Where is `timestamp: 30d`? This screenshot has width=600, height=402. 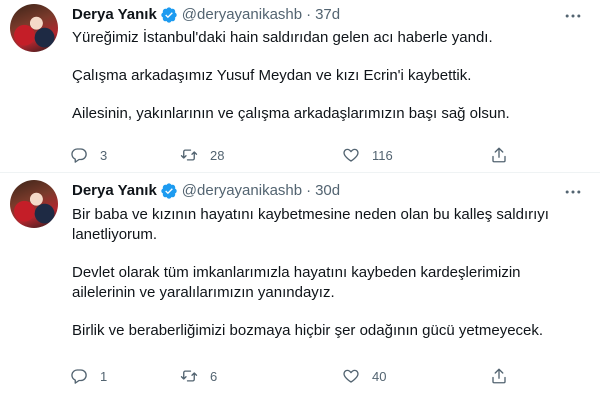
timestamp: 30d is located at coordinates (327, 191).